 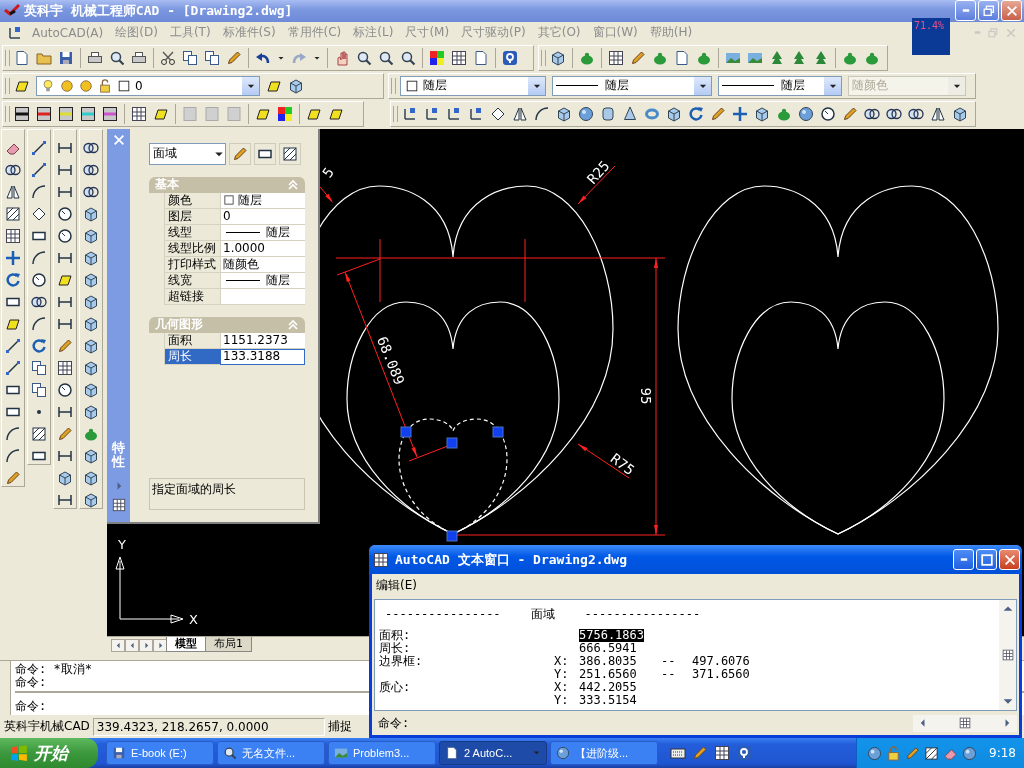 I want to click on menu-item: 编辑(E), so click(x=396, y=585).